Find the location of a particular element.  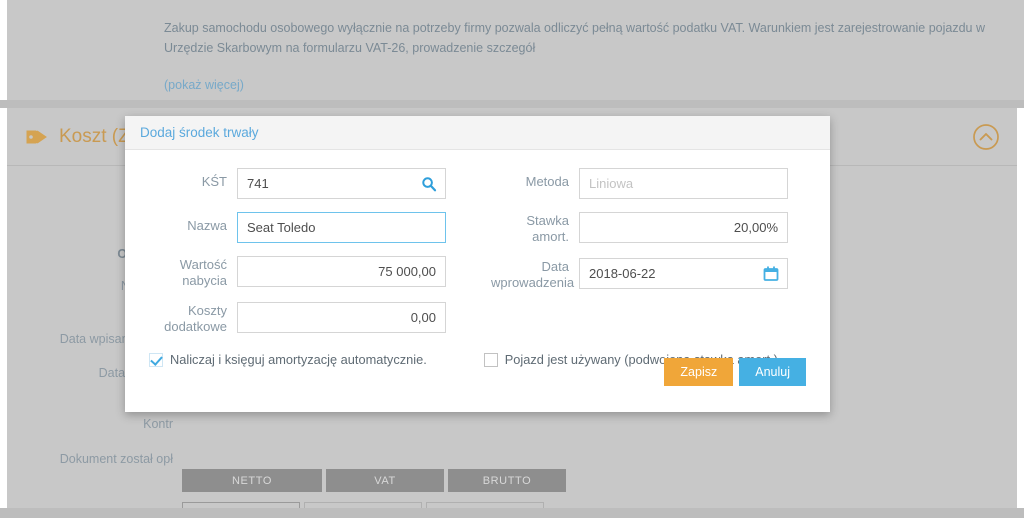

stawka-amort-label-line1: Stawka is located at coordinates (547, 220).